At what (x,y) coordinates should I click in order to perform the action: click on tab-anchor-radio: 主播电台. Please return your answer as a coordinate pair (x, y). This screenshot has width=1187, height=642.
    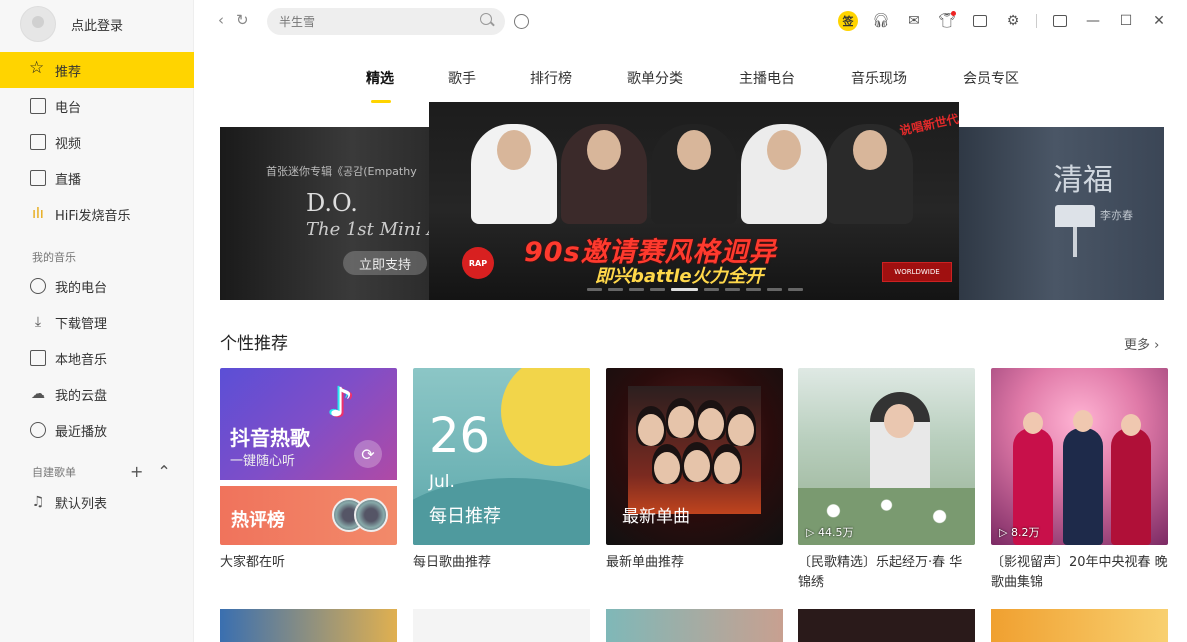
    Looking at the image, I should click on (767, 78).